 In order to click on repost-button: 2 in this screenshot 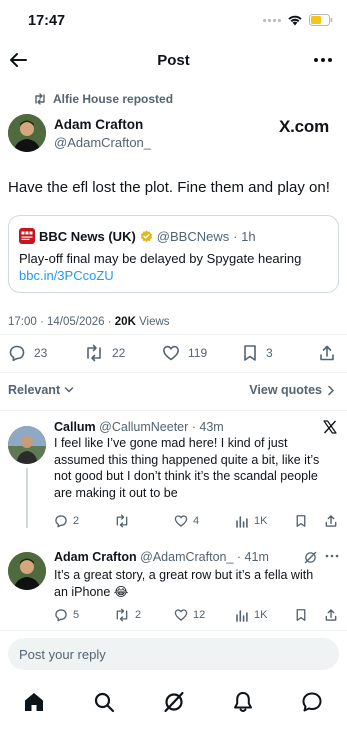, I will do `click(127, 615)`.